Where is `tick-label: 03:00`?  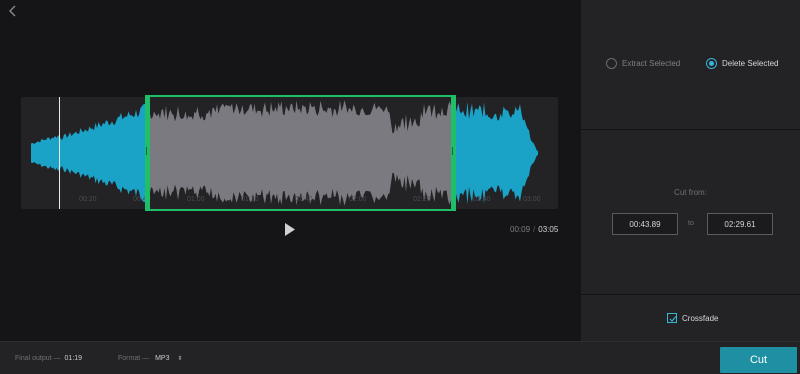 tick-label: 03:00 is located at coordinates (532, 199).